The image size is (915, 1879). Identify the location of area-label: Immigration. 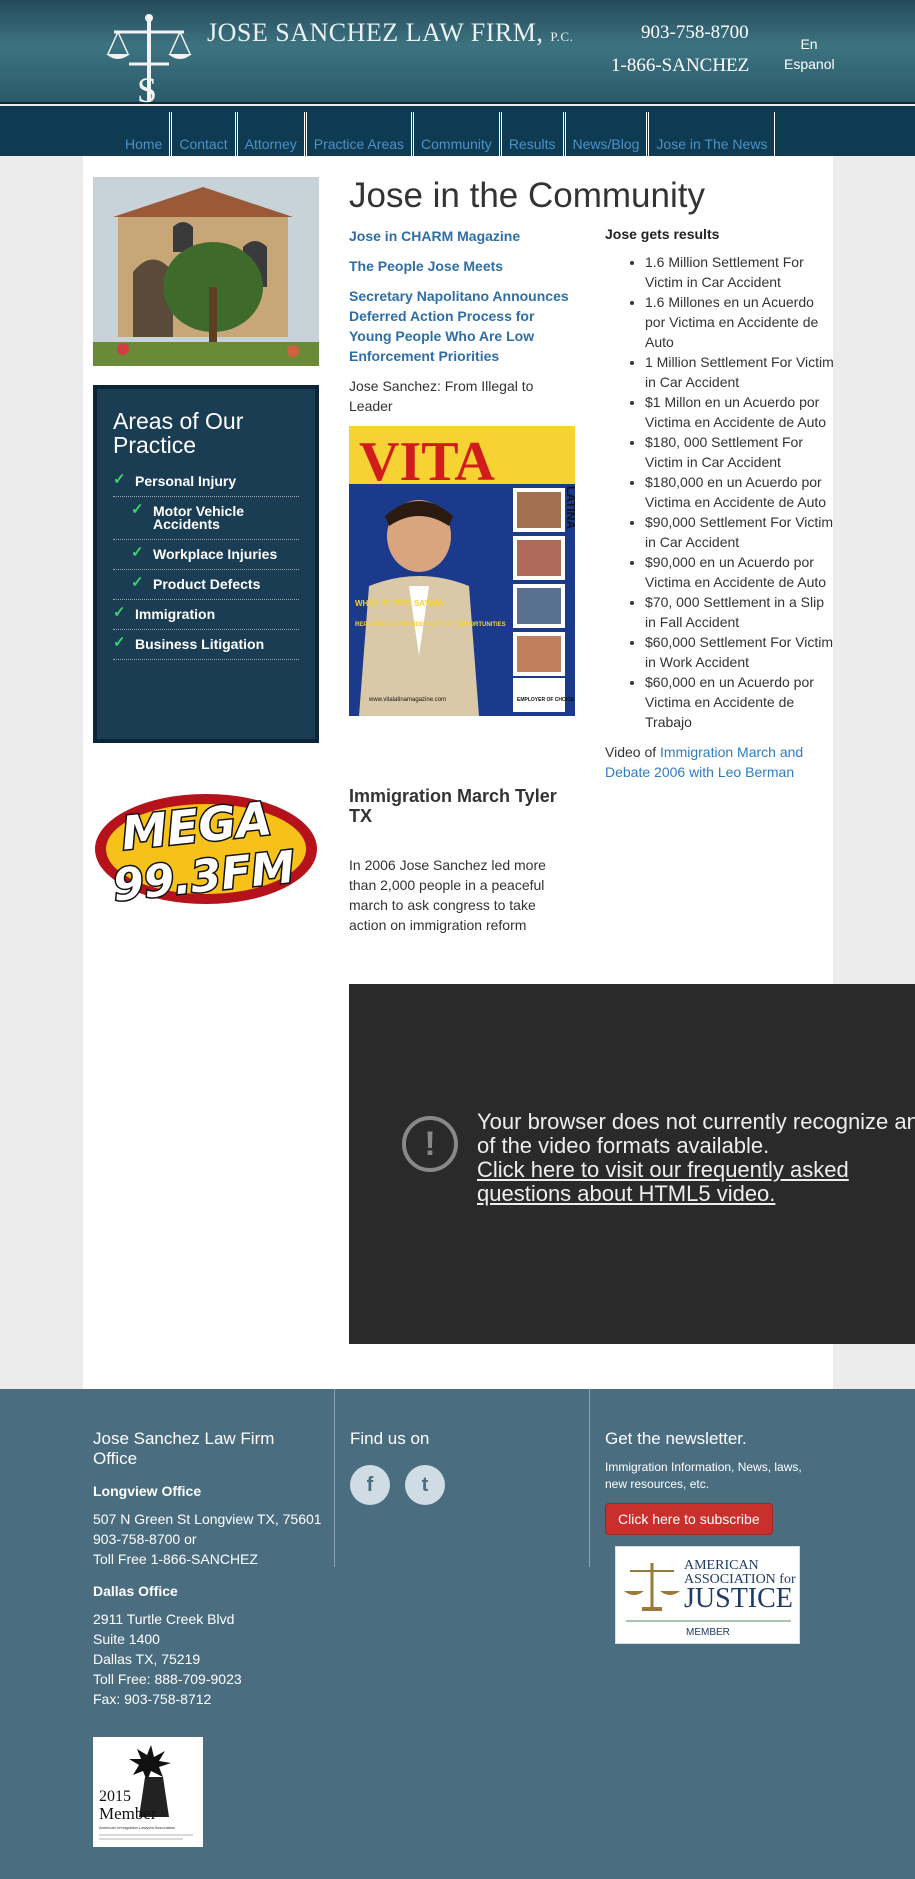
(175, 614).